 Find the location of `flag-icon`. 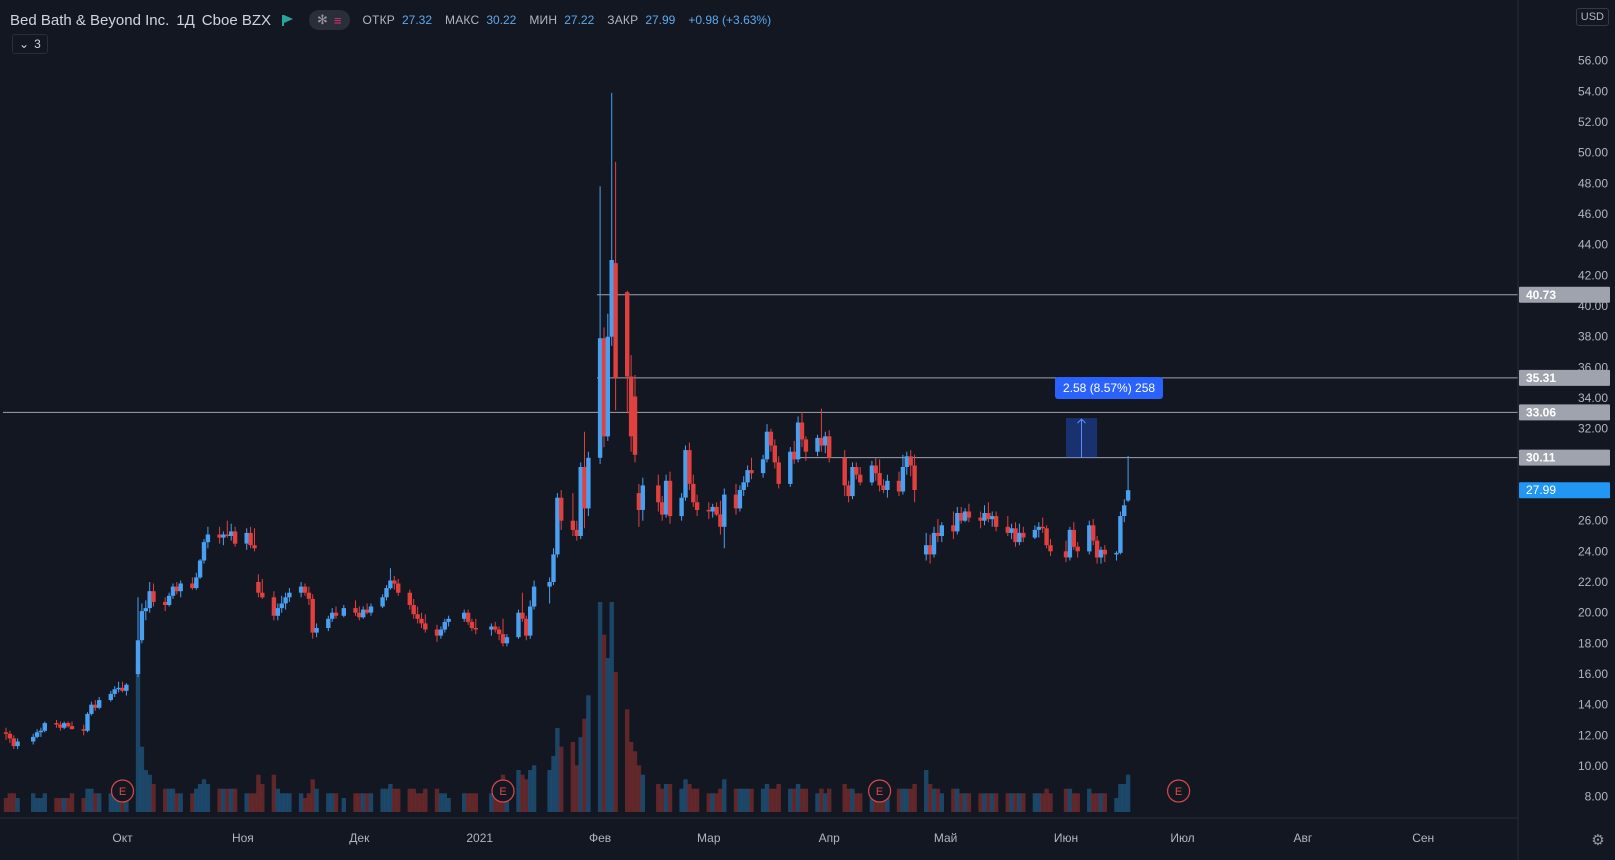

flag-icon is located at coordinates (287, 20).